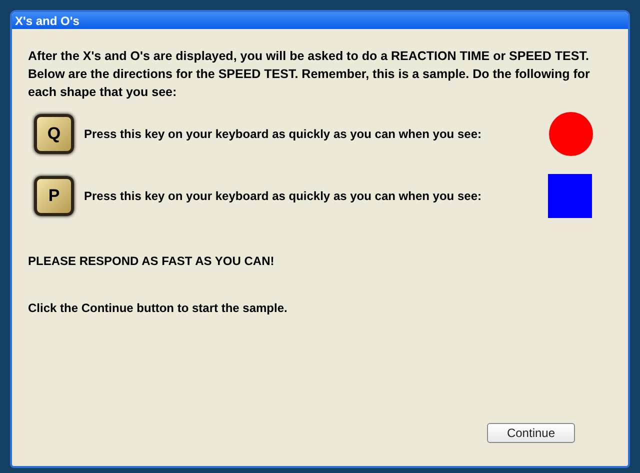 The width and height of the screenshot is (640, 473). Describe the element at coordinates (54, 134) in the screenshot. I see `keyboard-key: Q` at that location.